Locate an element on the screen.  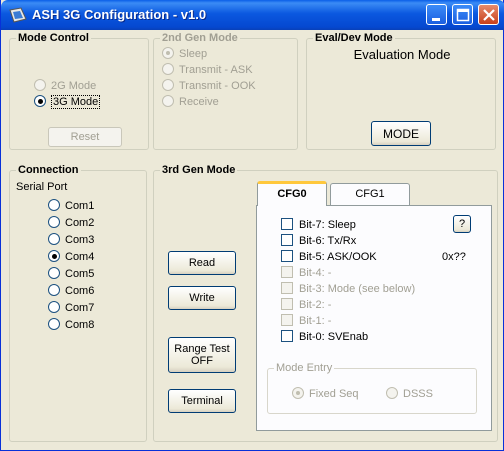
radio-label: Transmit - ASK is located at coordinates (216, 70).